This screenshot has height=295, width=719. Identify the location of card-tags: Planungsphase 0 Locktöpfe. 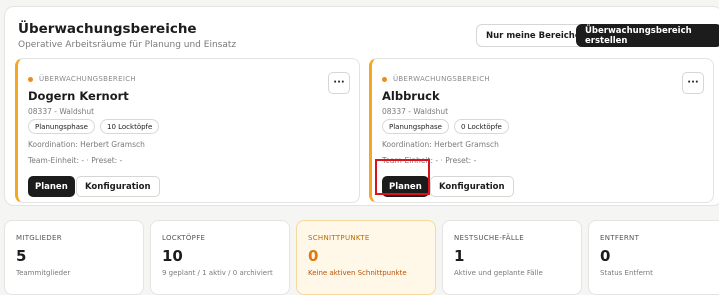
(445, 126).